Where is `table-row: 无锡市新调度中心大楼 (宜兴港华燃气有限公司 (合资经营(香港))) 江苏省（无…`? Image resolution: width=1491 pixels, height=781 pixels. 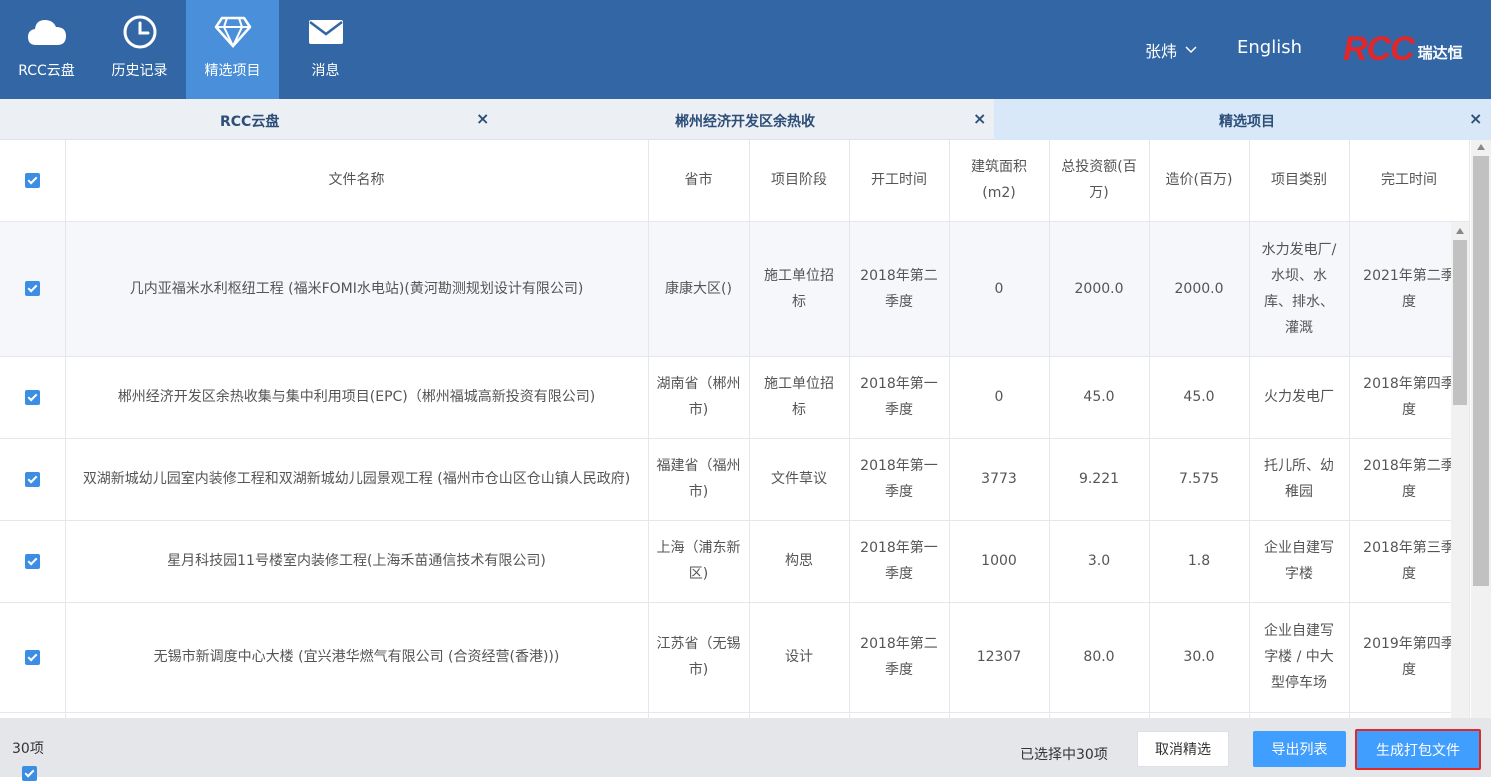
table-row: 无锡市新调度中心大楼 (宜兴港华燃气有限公司 (合资经营(香港))) 江苏省（无… is located at coordinates (735, 657).